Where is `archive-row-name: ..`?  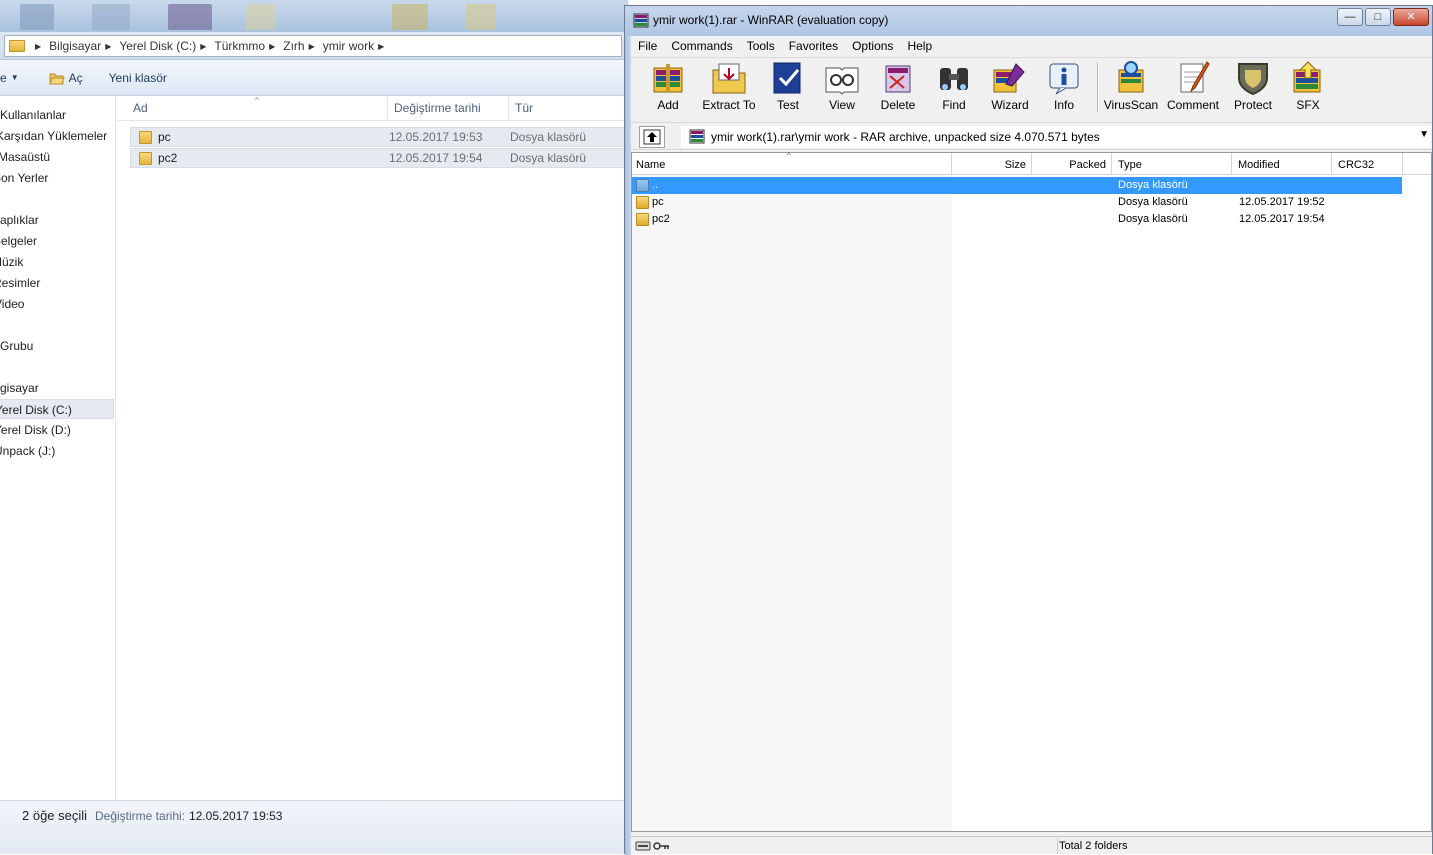 archive-row-name: .. is located at coordinates (655, 185).